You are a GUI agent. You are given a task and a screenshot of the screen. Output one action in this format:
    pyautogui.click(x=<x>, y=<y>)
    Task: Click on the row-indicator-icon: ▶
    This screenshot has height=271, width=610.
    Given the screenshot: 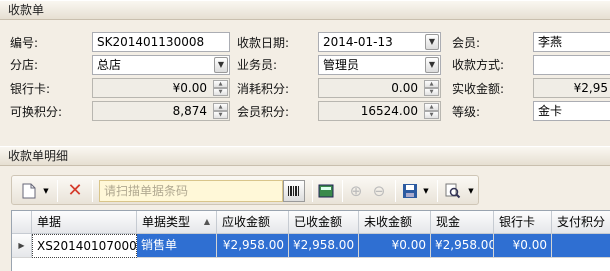 What is the action you would take?
    pyautogui.click(x=22, y=246)
    